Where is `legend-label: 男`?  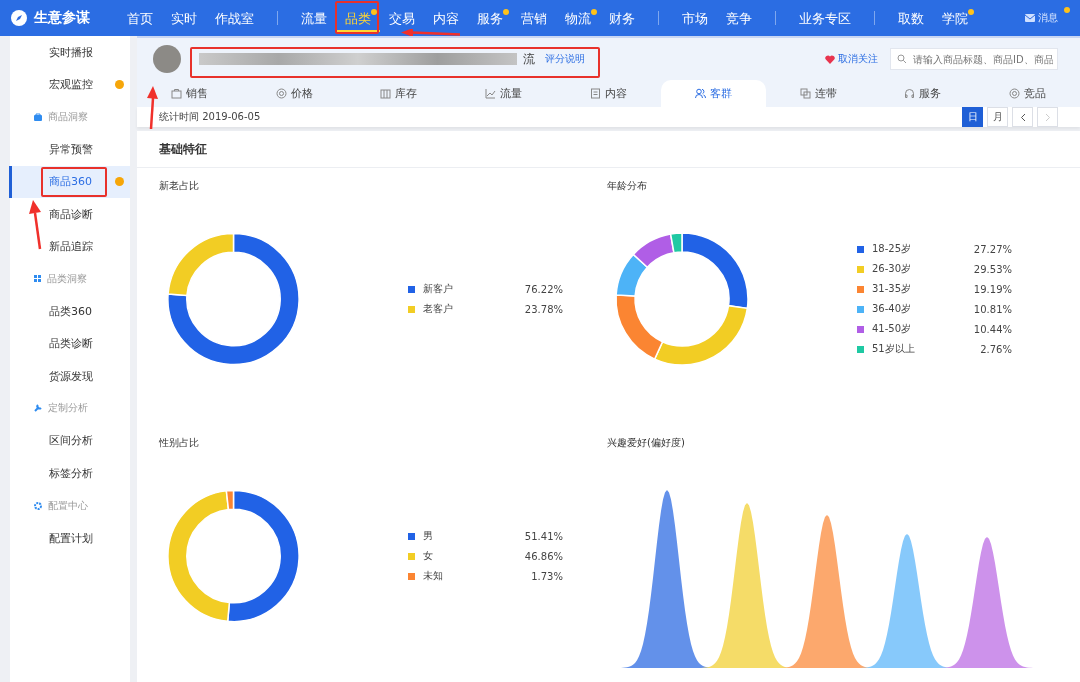
legend-label: 男 is located at coordinates (428, 536).